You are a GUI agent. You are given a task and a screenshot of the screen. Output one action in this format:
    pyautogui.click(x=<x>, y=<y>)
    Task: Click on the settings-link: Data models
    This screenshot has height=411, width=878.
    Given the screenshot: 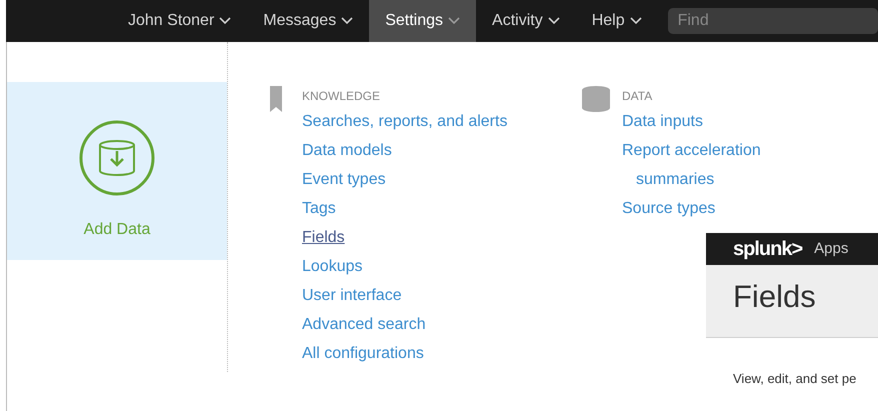 What is the action you would take?
    pyautogui.click(x=427, y=150)
    